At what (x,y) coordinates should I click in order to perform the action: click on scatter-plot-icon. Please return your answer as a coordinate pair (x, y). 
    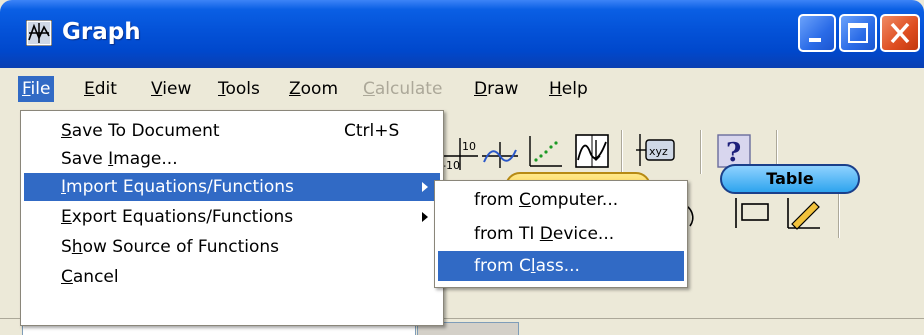
    Looking at the image, I should click on (544, 151).